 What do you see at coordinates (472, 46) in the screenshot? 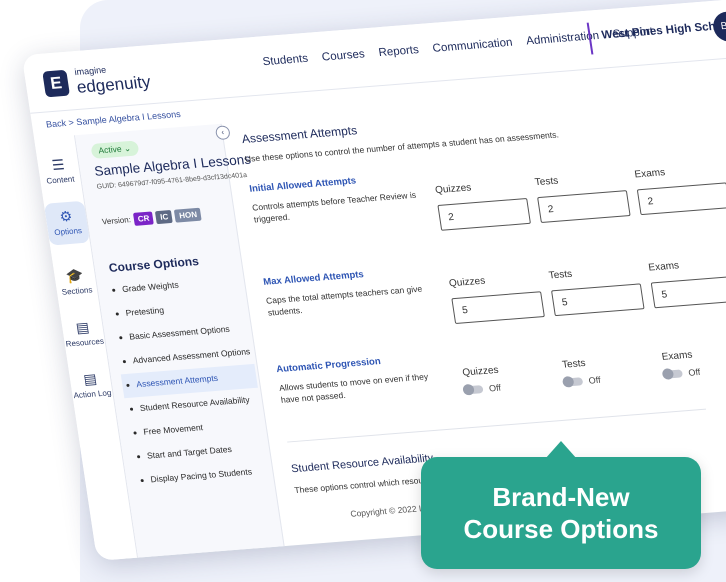
I see `nav-communication: Communication` at bounding box center [472, 46].